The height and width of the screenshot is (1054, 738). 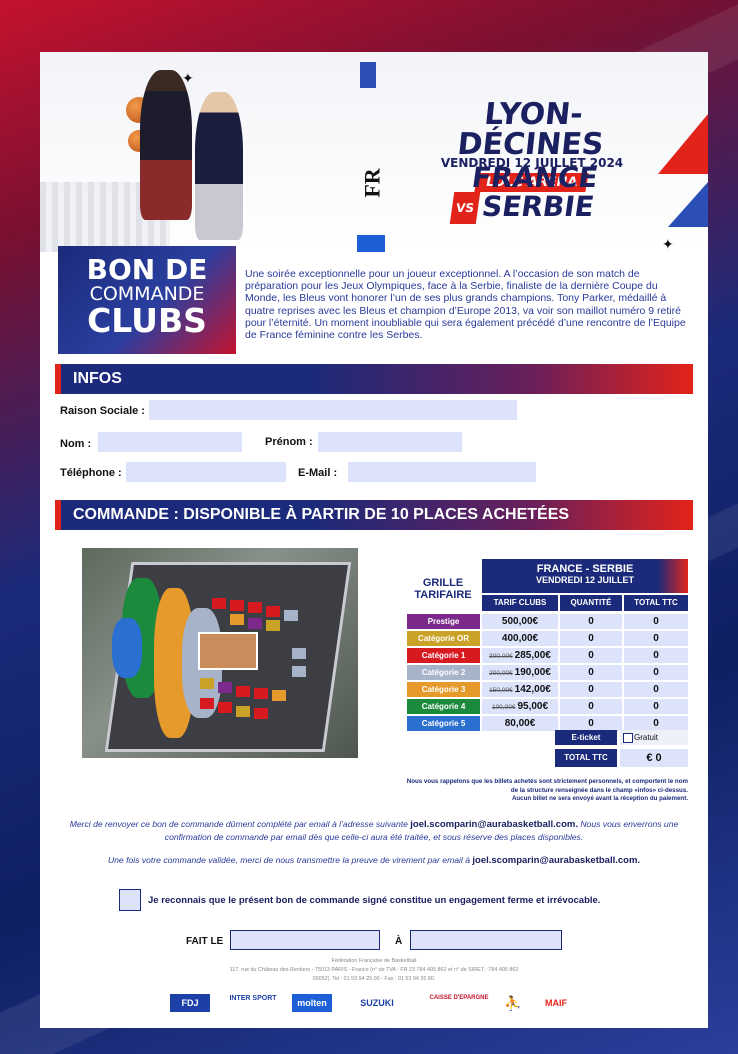 What do you see at coordinates (443, 706) in the screenshot?
I see `category-label: Catégorie 4` at bounding box center [443, 706].